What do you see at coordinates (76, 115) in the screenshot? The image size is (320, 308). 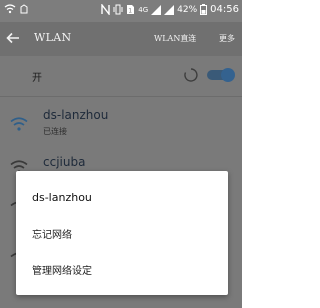 I see `network-name: ds-lanzhou` at bounding box center [76, 115].